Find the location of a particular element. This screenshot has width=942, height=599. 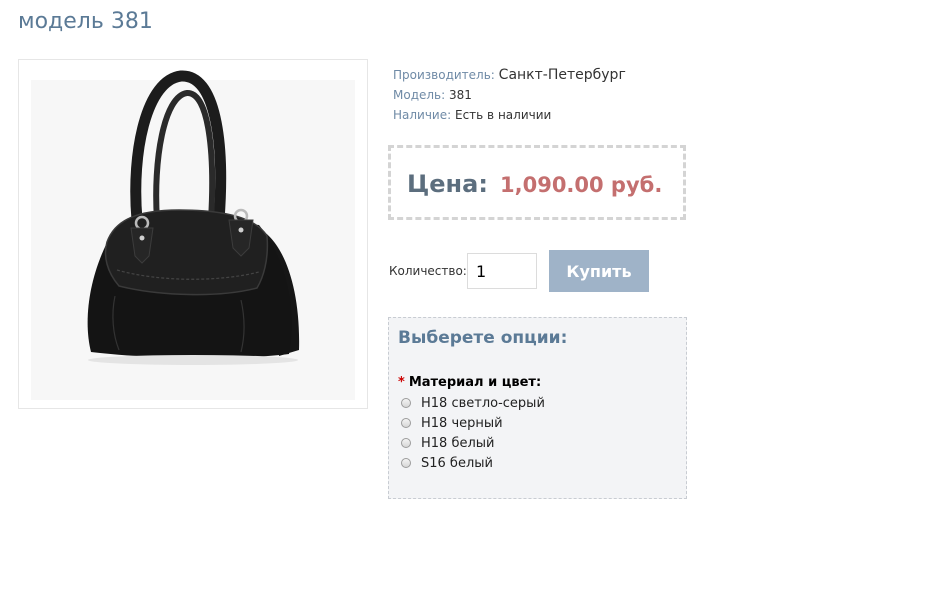

option-group-text: Материал и цвет: is located at coordinates (475, 382).